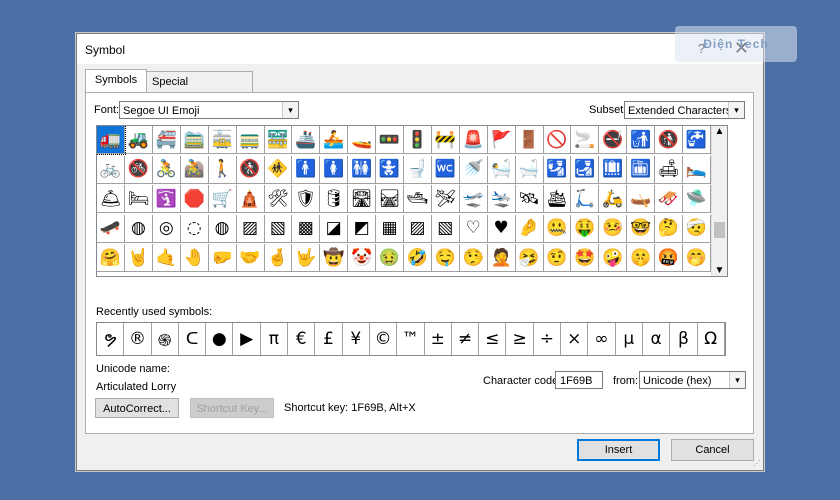 The width and height of the screenshot is (840, 500). Describe the element at coordinates (501, 140) in the screenshot. I see `symbol-cell: 🚩` at that location.